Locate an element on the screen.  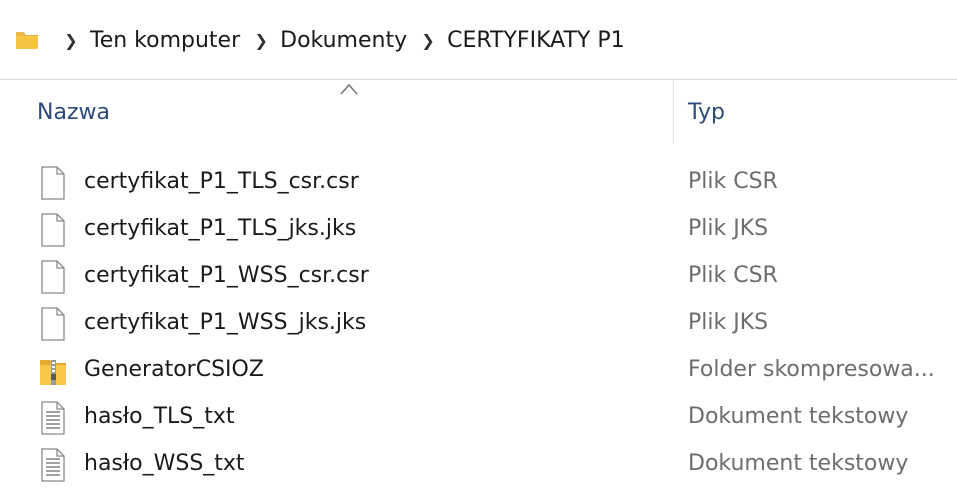
sort-ascending-icon is located at coordinates (349, 89).